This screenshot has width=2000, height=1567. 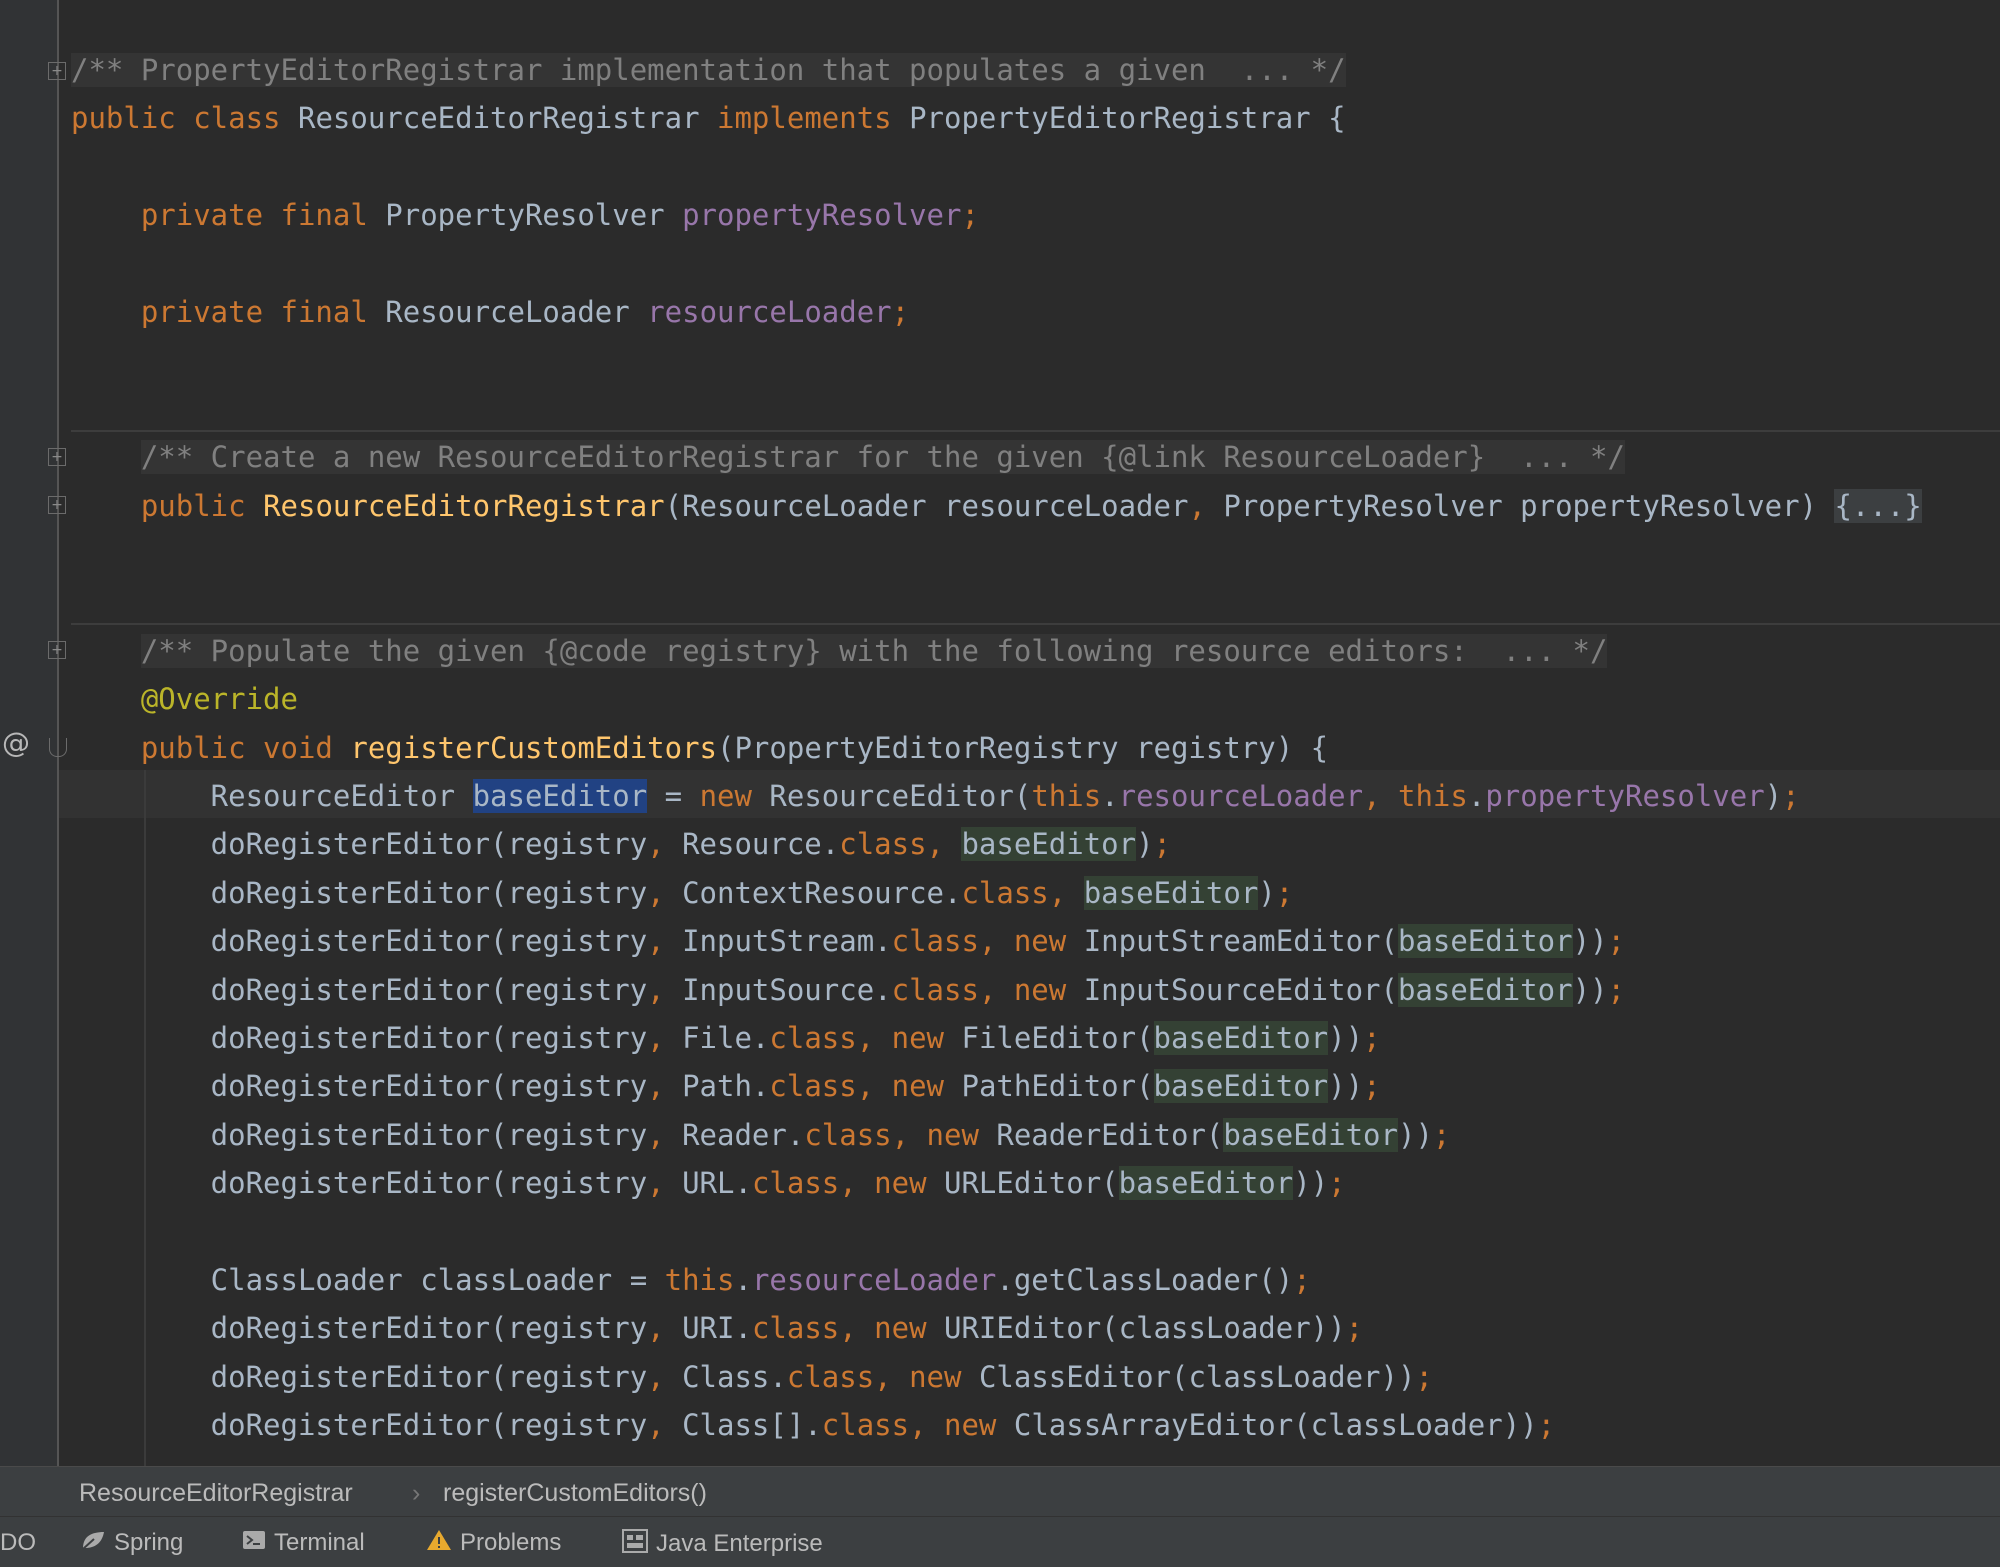 I want to click on tool-window-terminal: Terminal, so click(x=303, y=1543).